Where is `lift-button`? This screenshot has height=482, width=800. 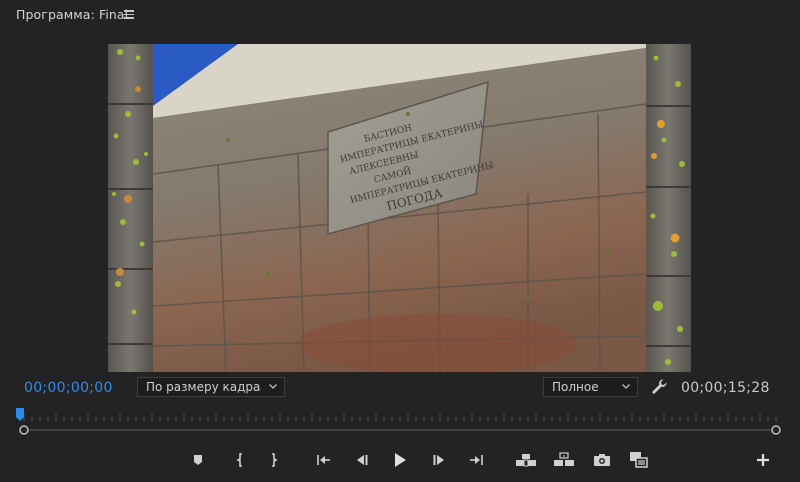
lift-button is located at coordinates (526, 460).